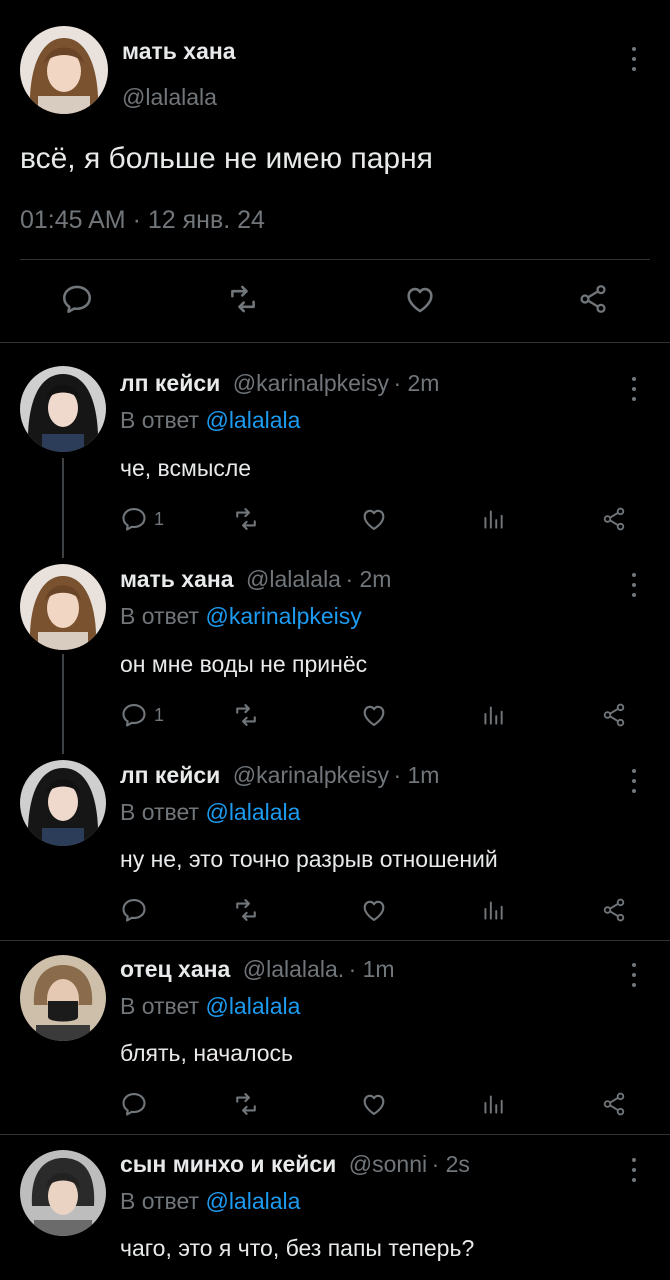 The width and height of the screenshot is (670, 1280). Describe the element at coordinates (450, 1164) in the screenshot. I see `reply-time: · 2s` at that location.